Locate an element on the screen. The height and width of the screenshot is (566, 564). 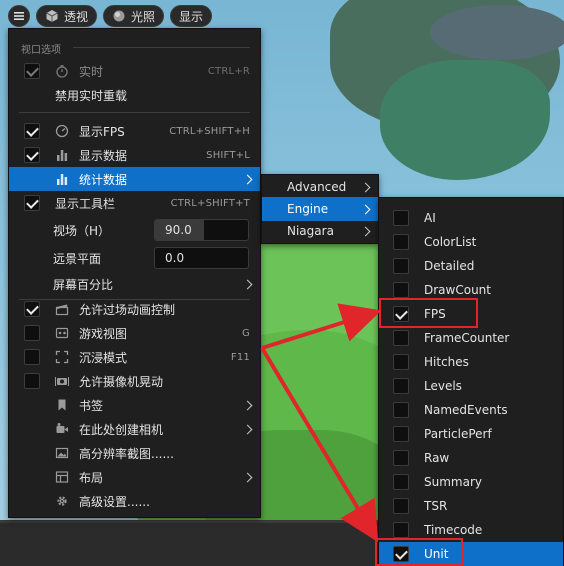
lighting-label: 光照 is located at coordinates (143, 16).